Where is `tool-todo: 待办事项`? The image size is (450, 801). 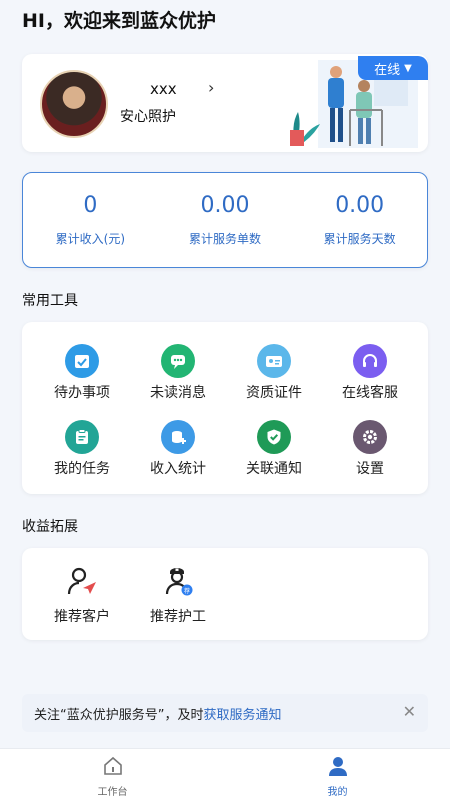
tool-todo: 待办事项 is located at coordinates (82, 373).